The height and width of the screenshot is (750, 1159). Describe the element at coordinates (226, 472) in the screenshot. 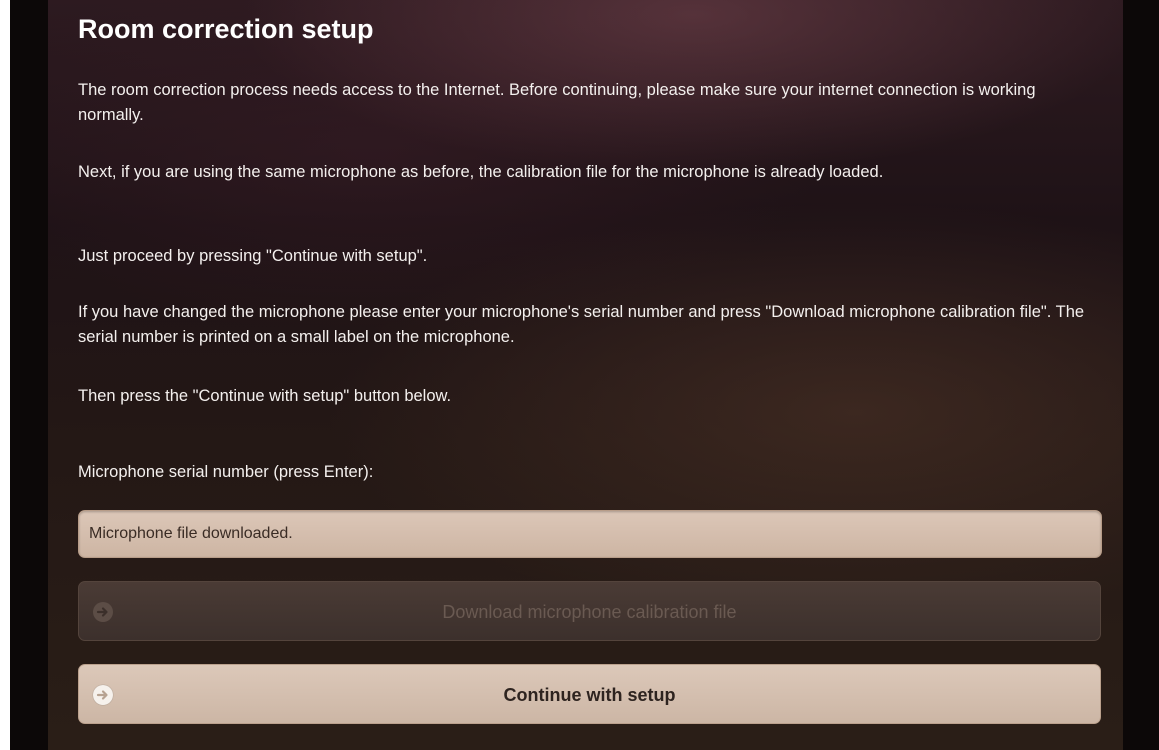

I see `serial-number-label: Microphone serial number (press Enter):` at that location.